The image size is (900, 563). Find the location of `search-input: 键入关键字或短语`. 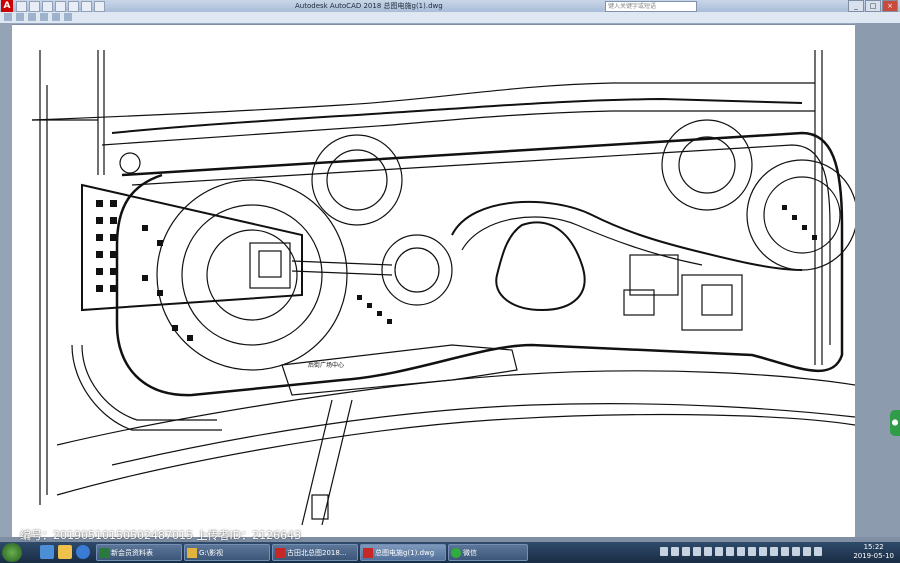

search-input: 键入关键字或短语 is located at coordinates (651, 6).